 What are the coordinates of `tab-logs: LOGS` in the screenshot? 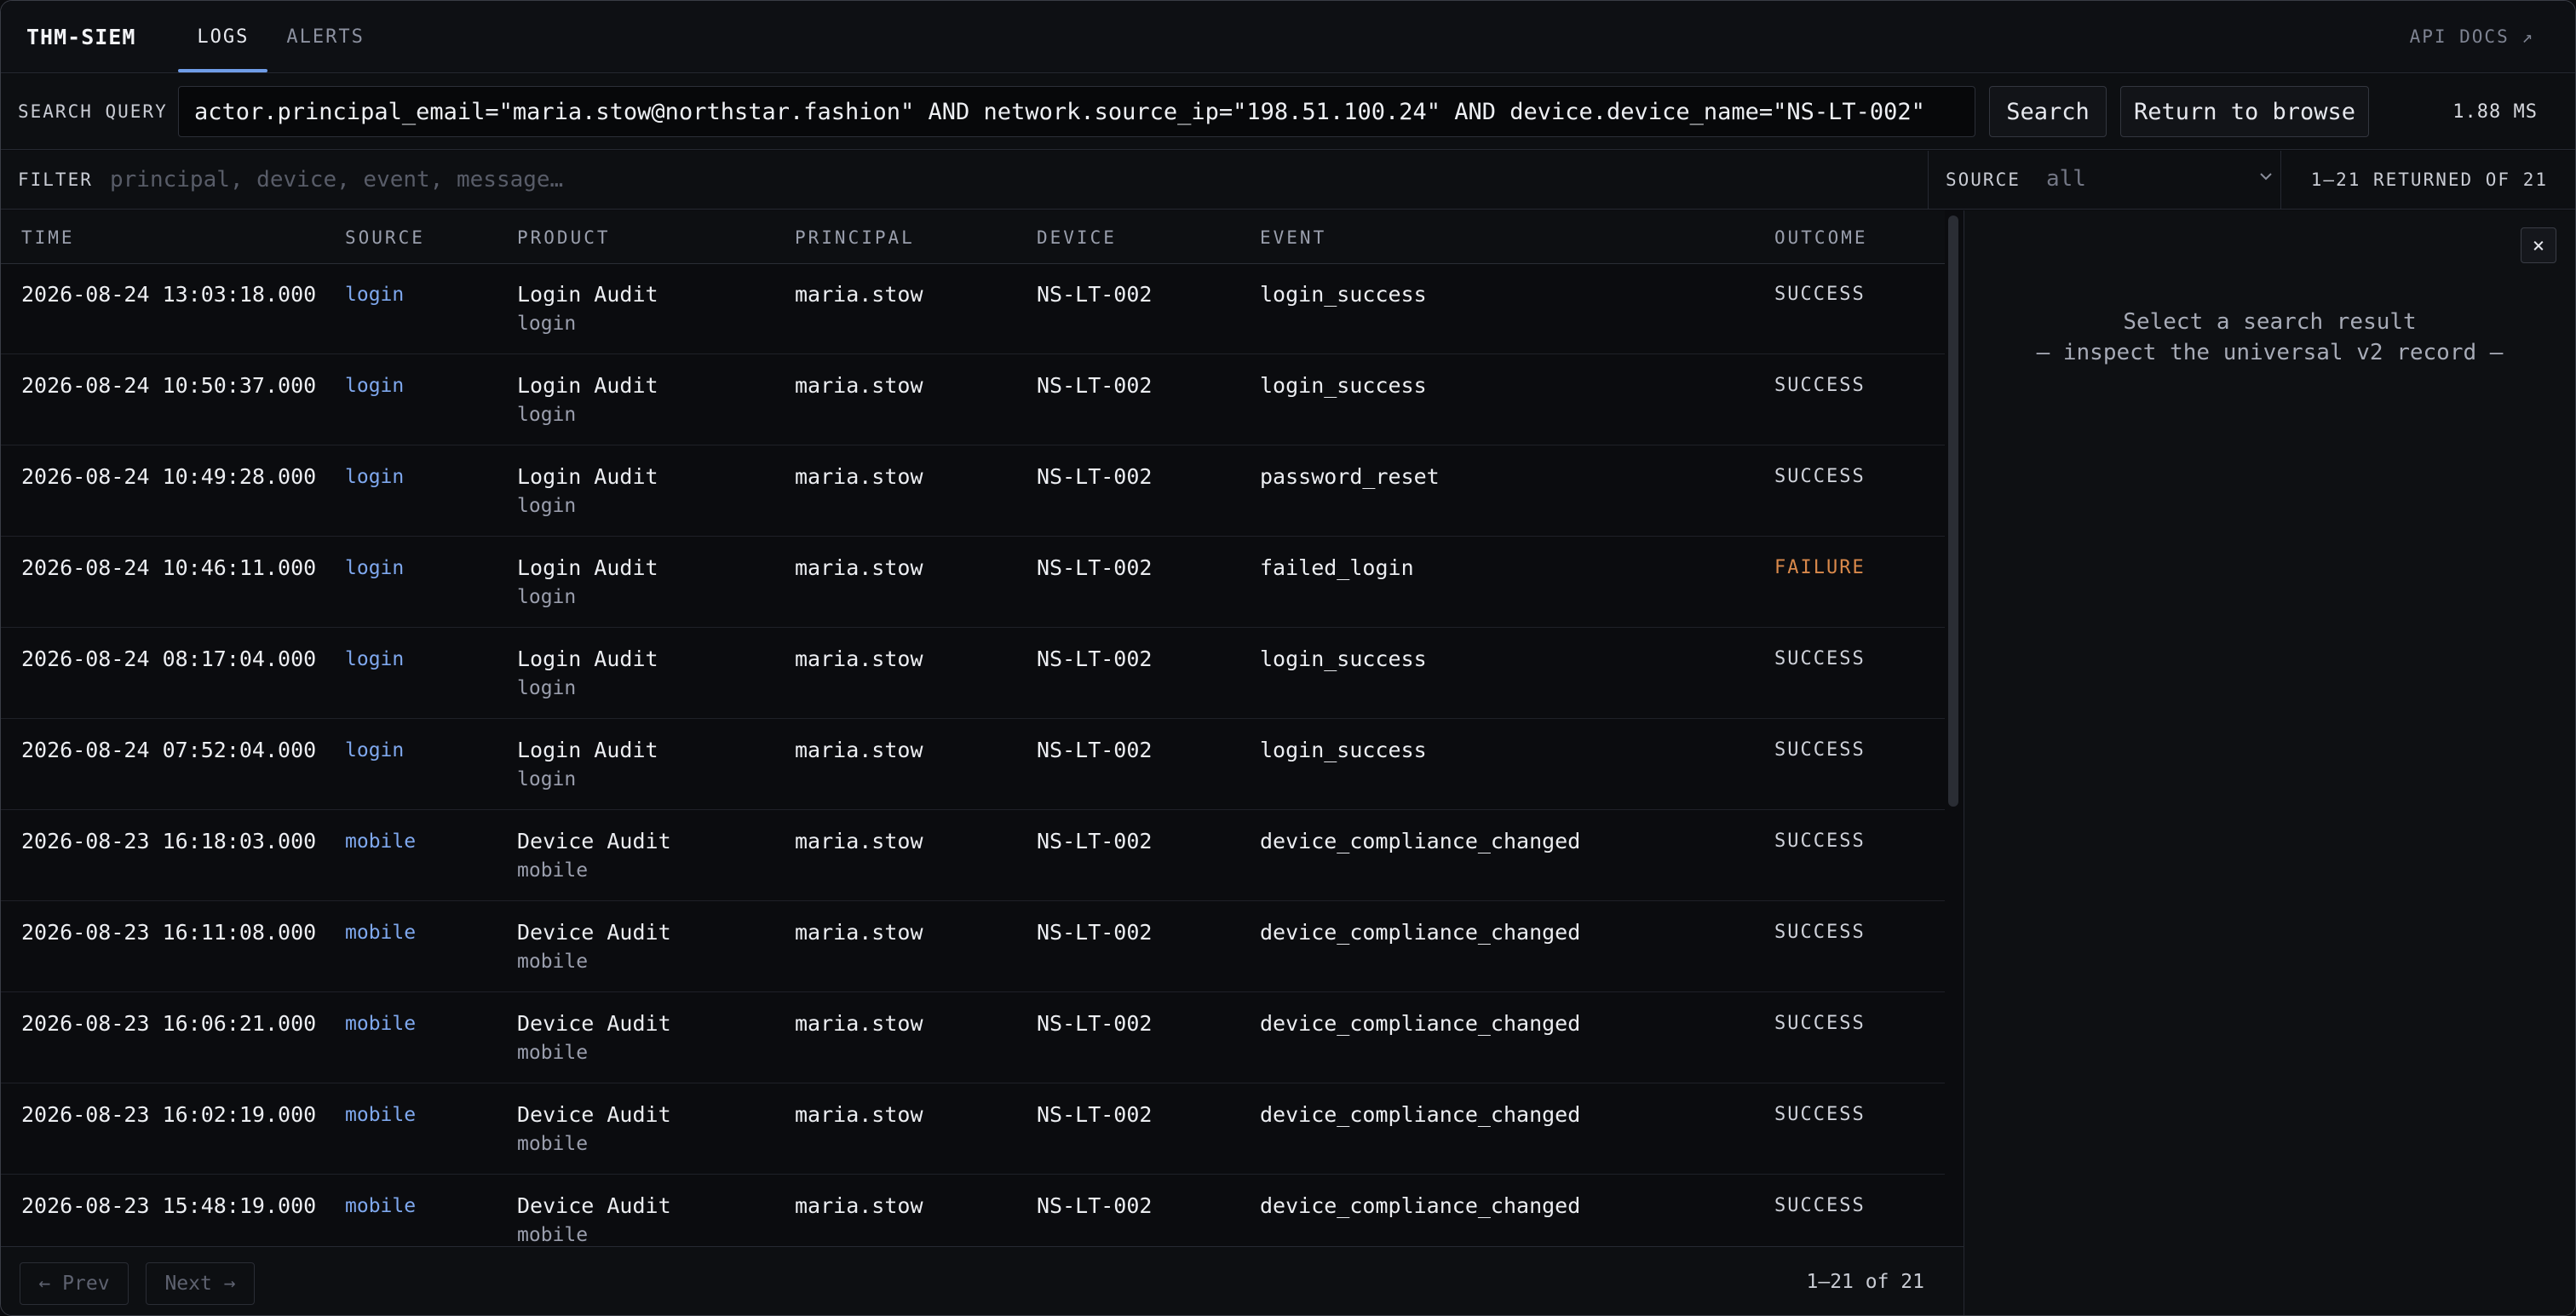 It's located at (223, 36).